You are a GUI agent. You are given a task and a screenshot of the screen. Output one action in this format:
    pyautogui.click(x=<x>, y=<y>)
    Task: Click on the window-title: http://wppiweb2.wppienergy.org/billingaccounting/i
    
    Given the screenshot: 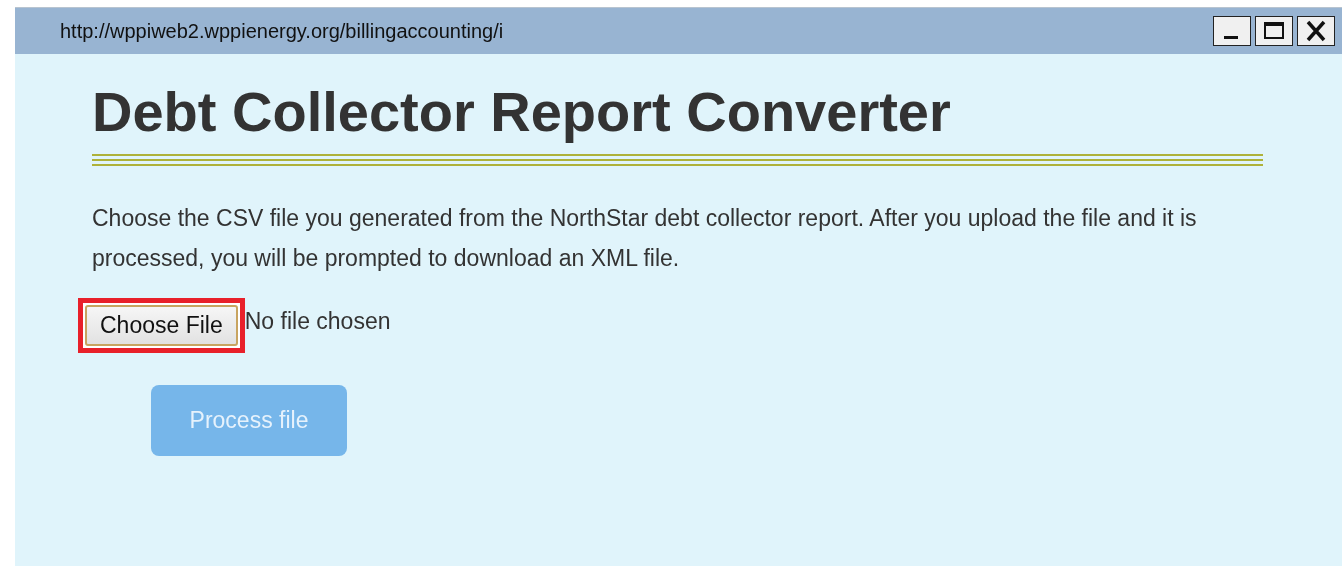 What is the action you would take?
    pyautogui.click(x=282, y=31)
    